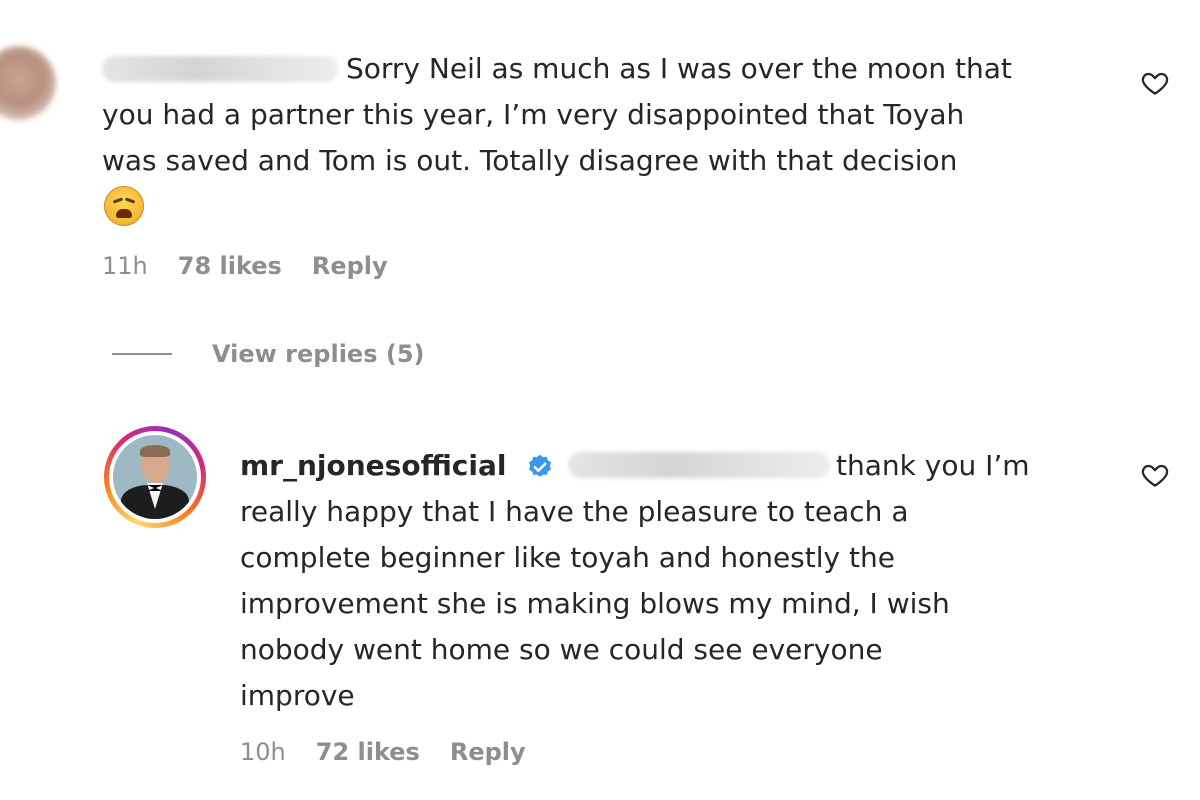  I want to click on comment-meta: 10h 72 likes Reply, so click(383, 752).